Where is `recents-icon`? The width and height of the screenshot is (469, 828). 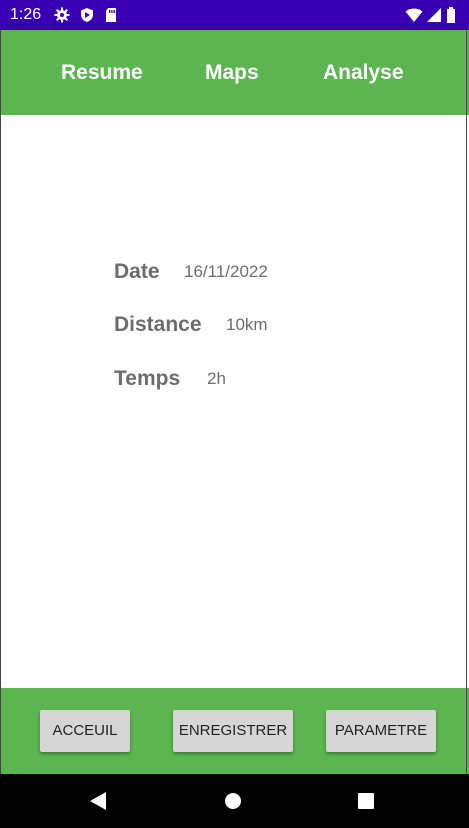 recents-icon is located at coordinates (366, 801).